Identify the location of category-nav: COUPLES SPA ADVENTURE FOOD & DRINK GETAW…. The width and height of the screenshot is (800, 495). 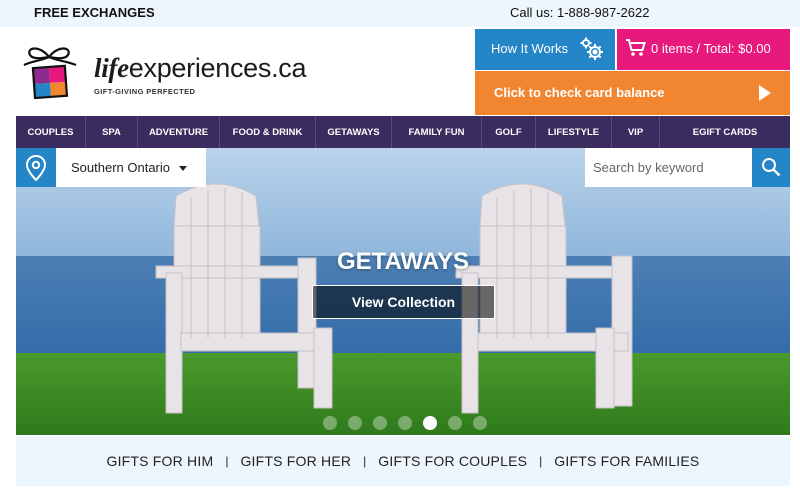
(403, 132).